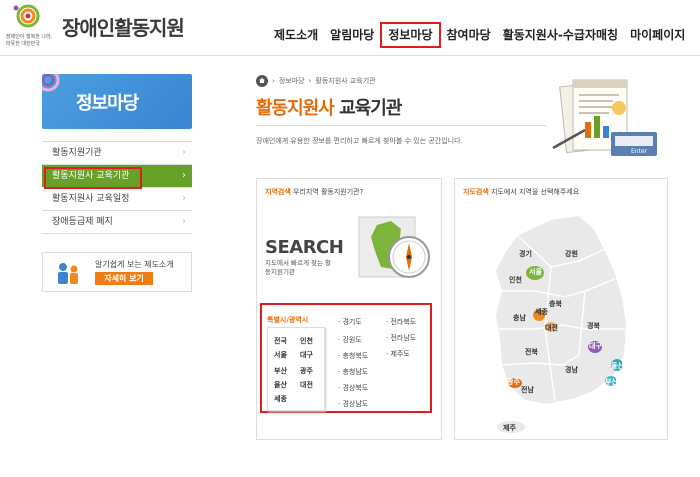 This screenshot has height=477, width=700. What do you see at coordinates (370, 108) in the screenshot?
I see `page-title-sub: 교육기관` at bounding box center [370, 108].